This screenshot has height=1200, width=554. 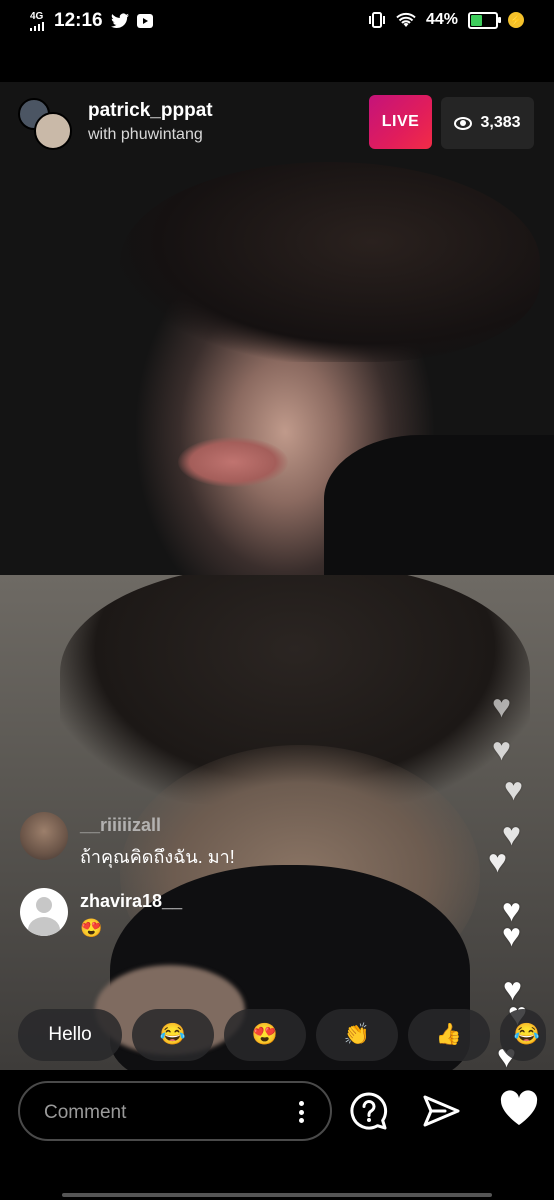 I want to click on comment-item: zhavira18__ 😍, so click(x=101, y=913).